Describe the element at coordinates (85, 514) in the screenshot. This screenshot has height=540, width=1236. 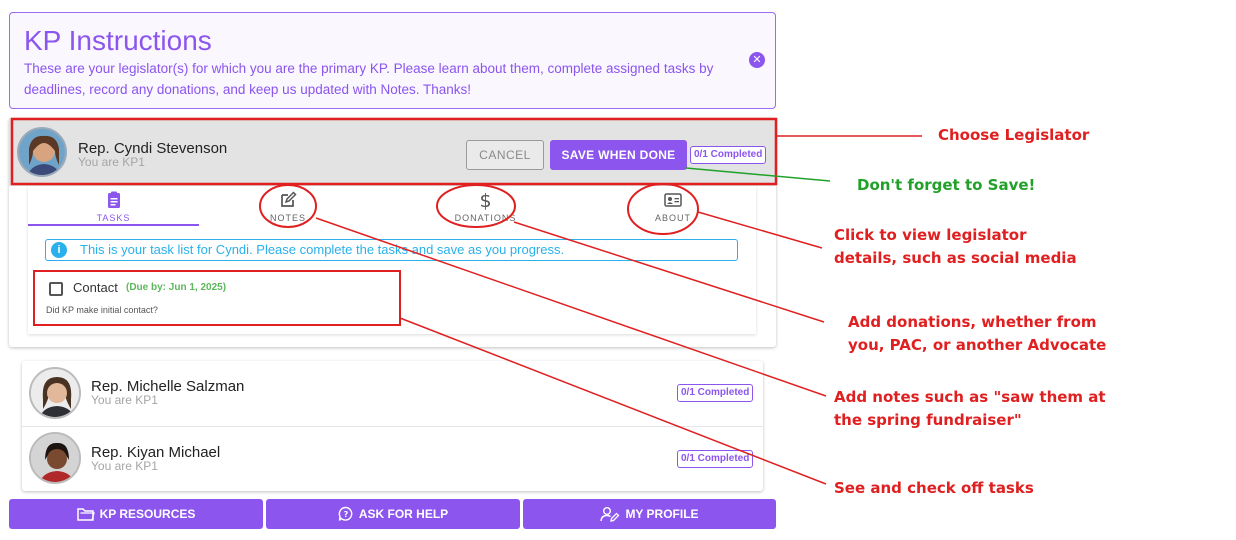
I see `folder-icon` at that location.